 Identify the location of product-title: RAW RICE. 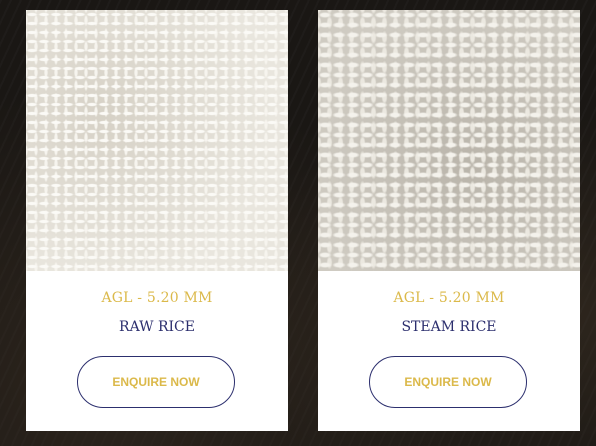
(157, 327).